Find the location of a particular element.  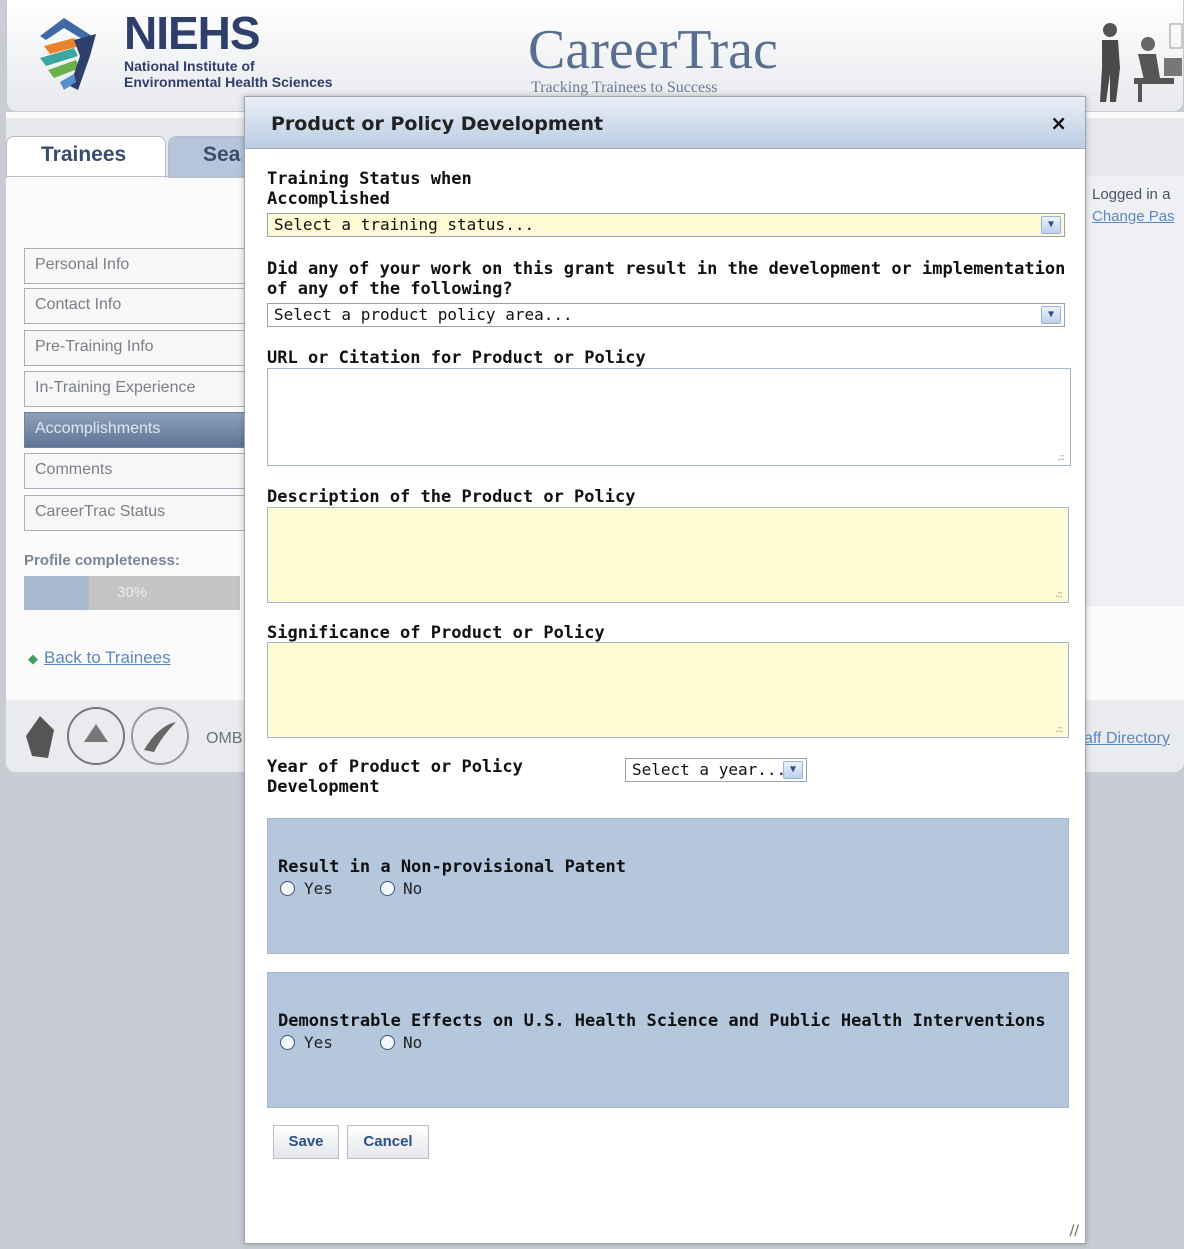

footer-logos-icon is located at coordinates (107, 736).